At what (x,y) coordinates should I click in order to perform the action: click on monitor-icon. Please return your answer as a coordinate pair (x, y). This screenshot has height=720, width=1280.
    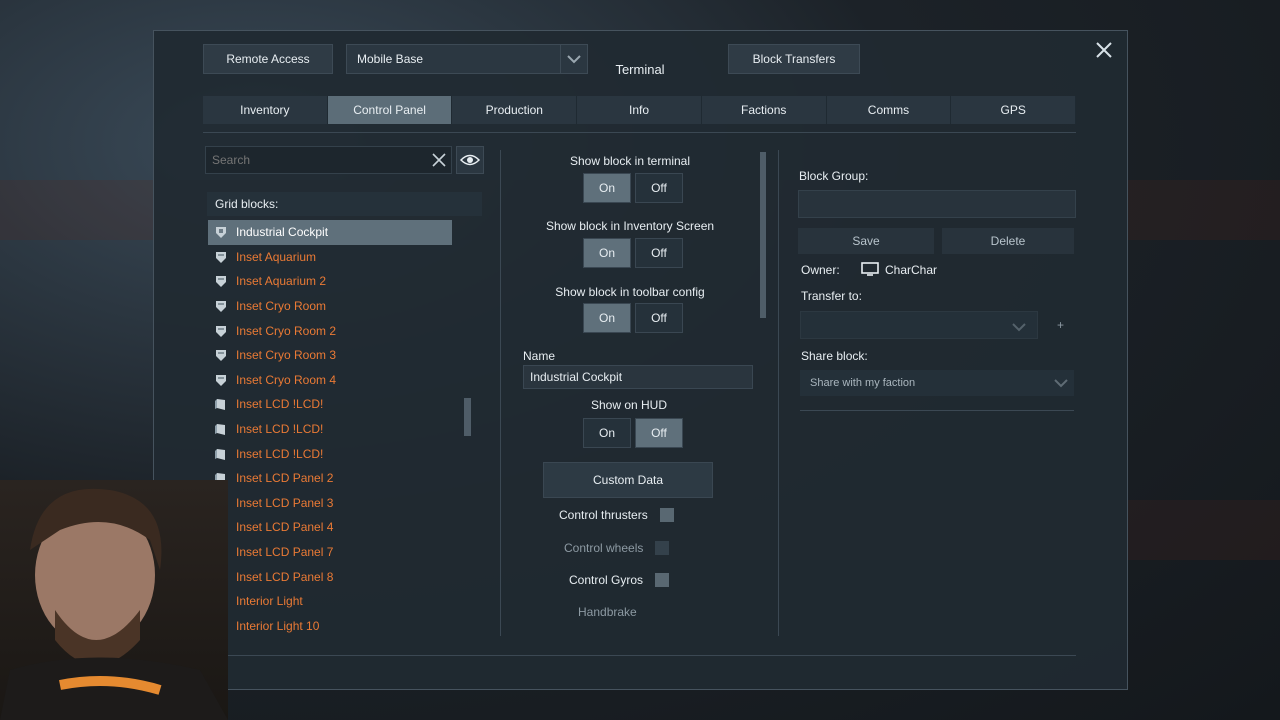
    Looking at the image, I should click on (870, 271).